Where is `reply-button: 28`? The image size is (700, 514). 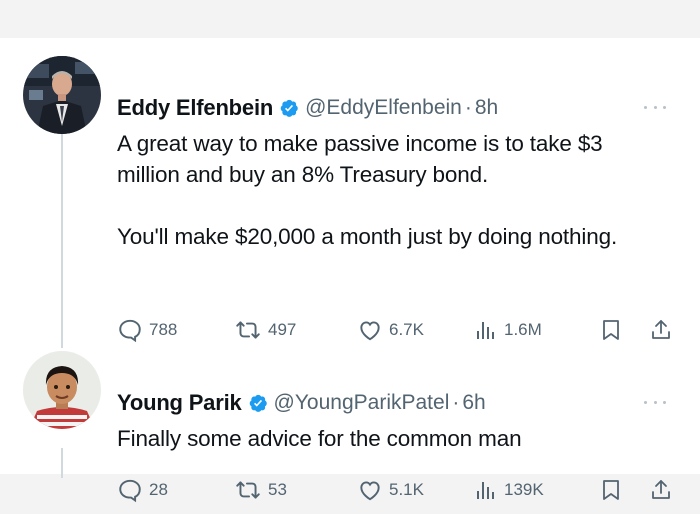
reply-button: 28 is located at coordinates (142, 490).